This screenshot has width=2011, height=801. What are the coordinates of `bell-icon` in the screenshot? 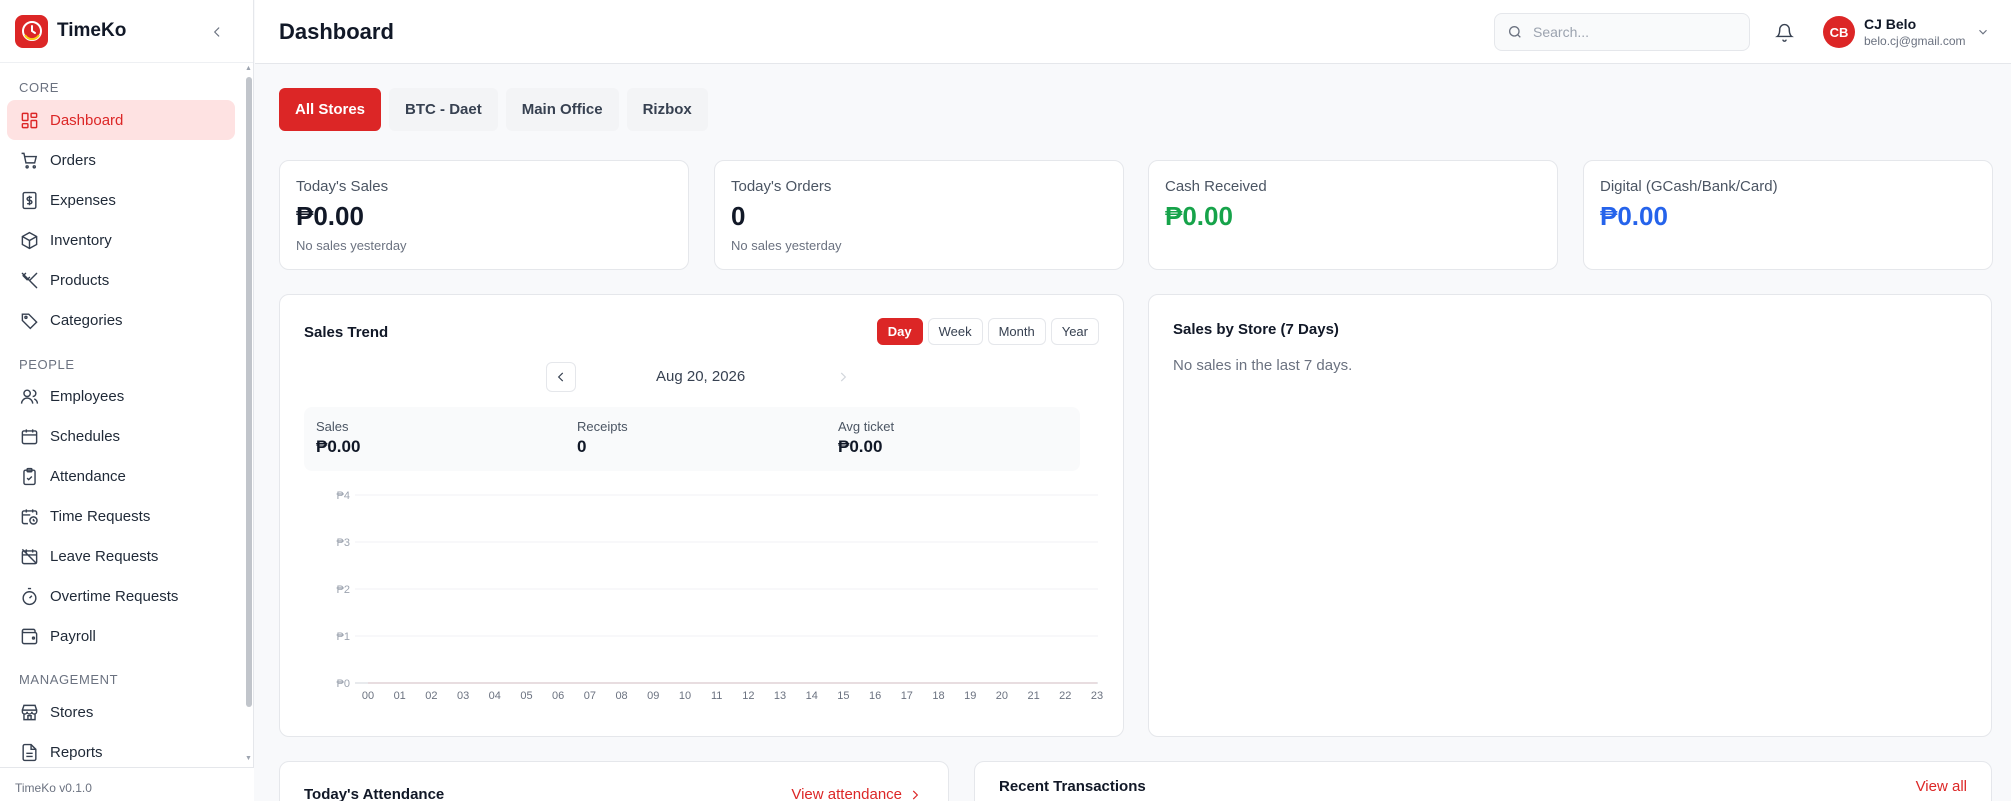 It's located at (1784, 32).